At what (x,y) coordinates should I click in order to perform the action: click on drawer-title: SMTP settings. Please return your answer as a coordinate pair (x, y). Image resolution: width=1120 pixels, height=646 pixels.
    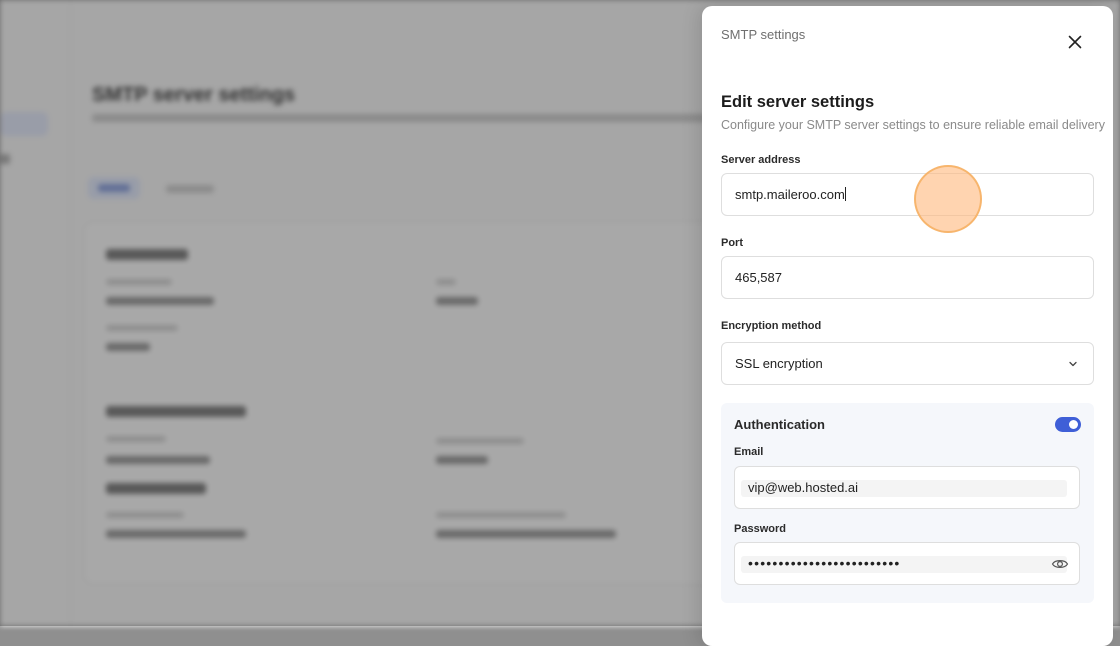
    Looking at the image, I should click on (763, 34).